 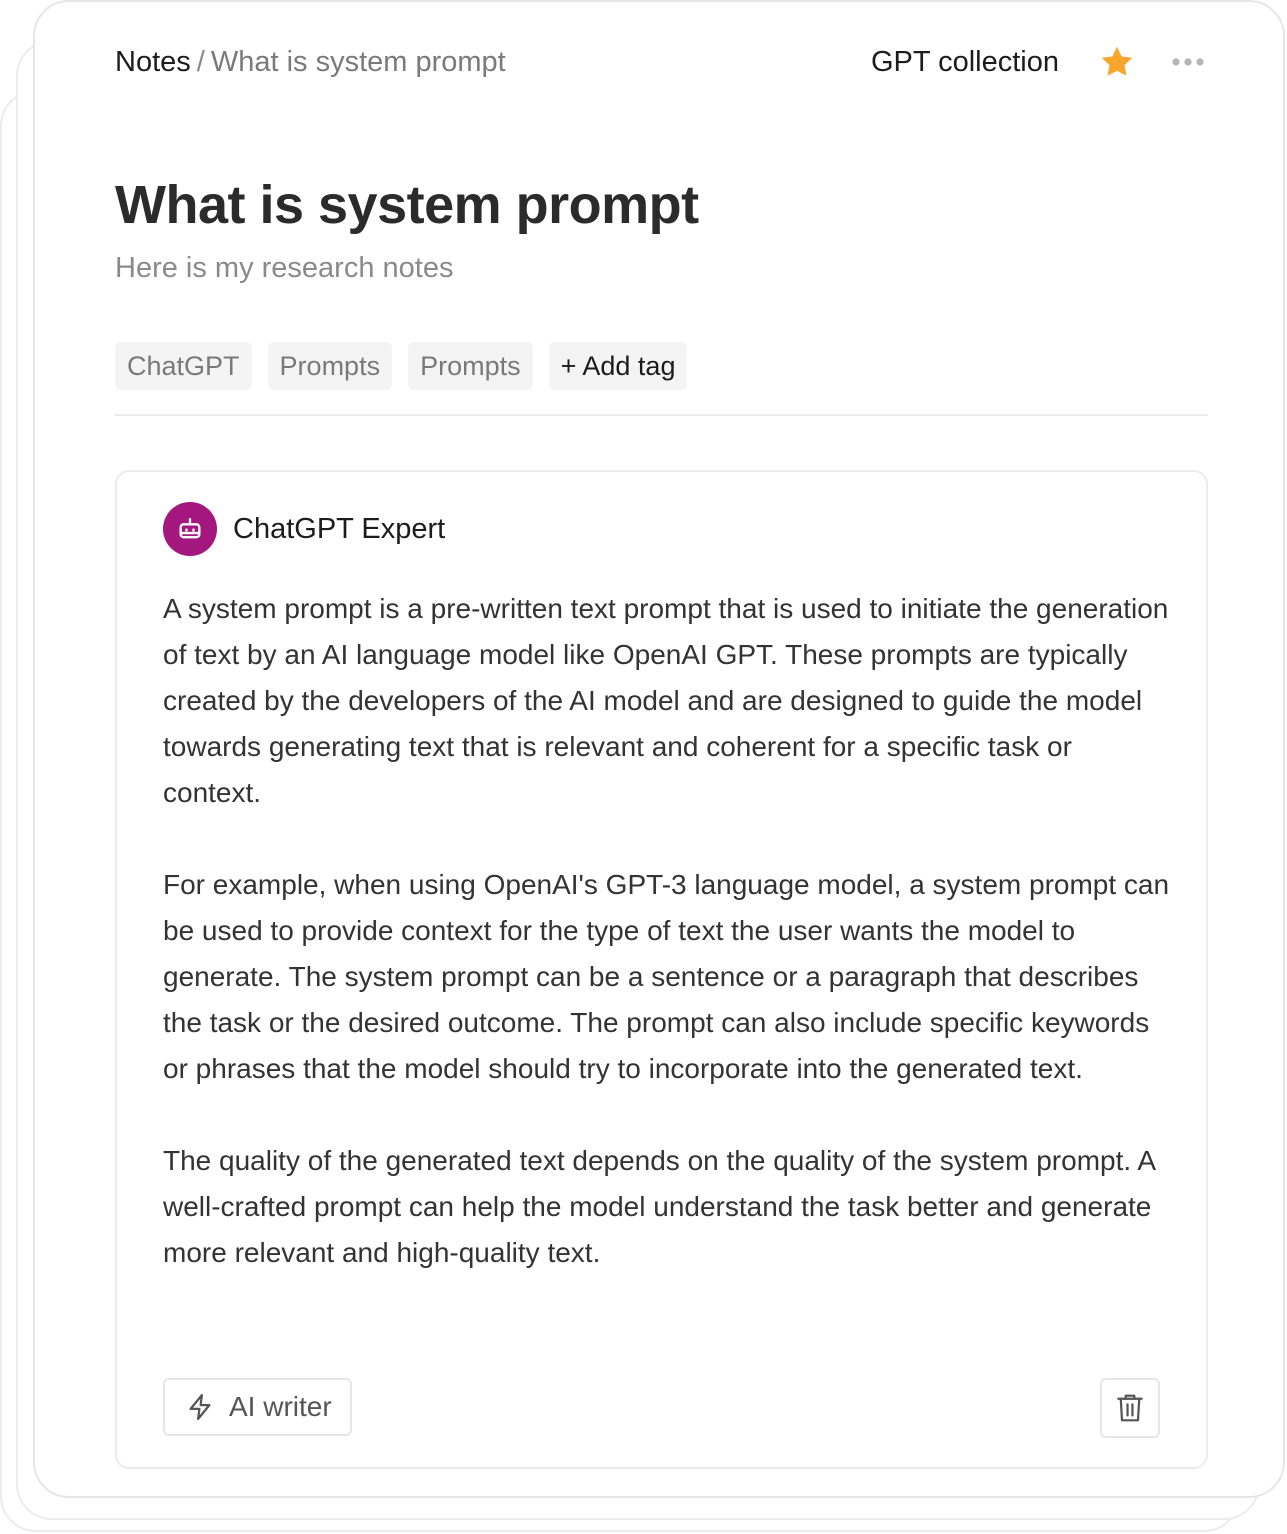 I want to click on breadcrumb: Notes / What is system prompt, so click(x=310, y=62).